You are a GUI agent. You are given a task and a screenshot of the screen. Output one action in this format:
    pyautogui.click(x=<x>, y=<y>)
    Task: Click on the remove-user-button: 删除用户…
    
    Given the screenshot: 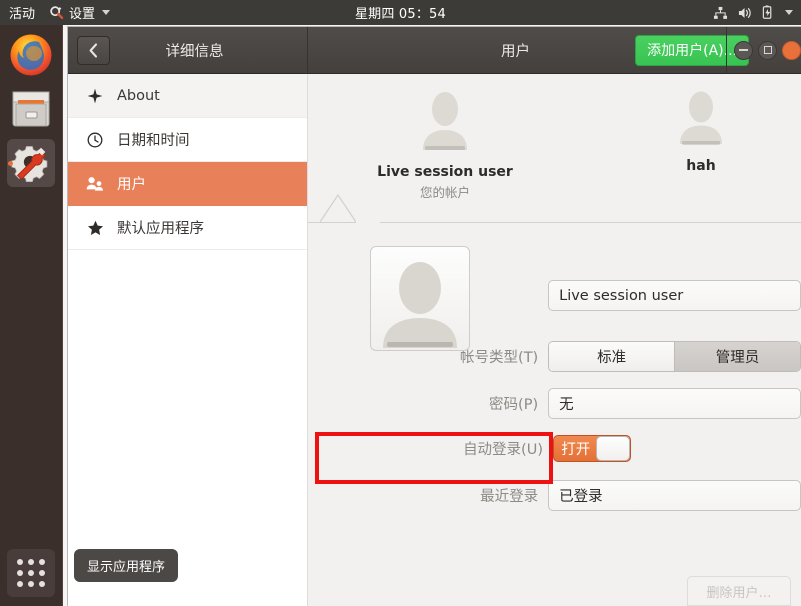 What is the action you would take?
    pyautogui.click(x=739, y=591)
    